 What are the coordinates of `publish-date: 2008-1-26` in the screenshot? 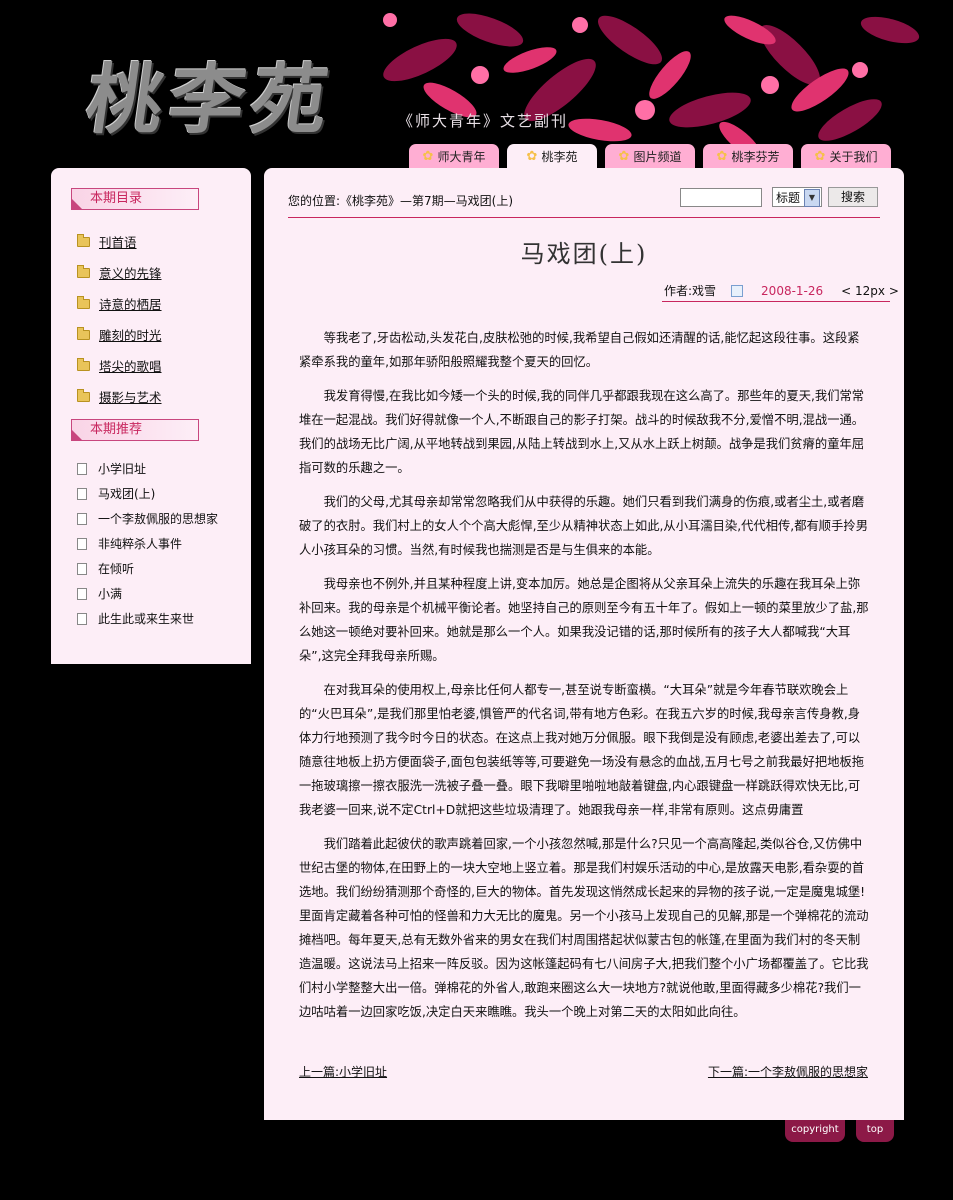 It's located at (792, 290).